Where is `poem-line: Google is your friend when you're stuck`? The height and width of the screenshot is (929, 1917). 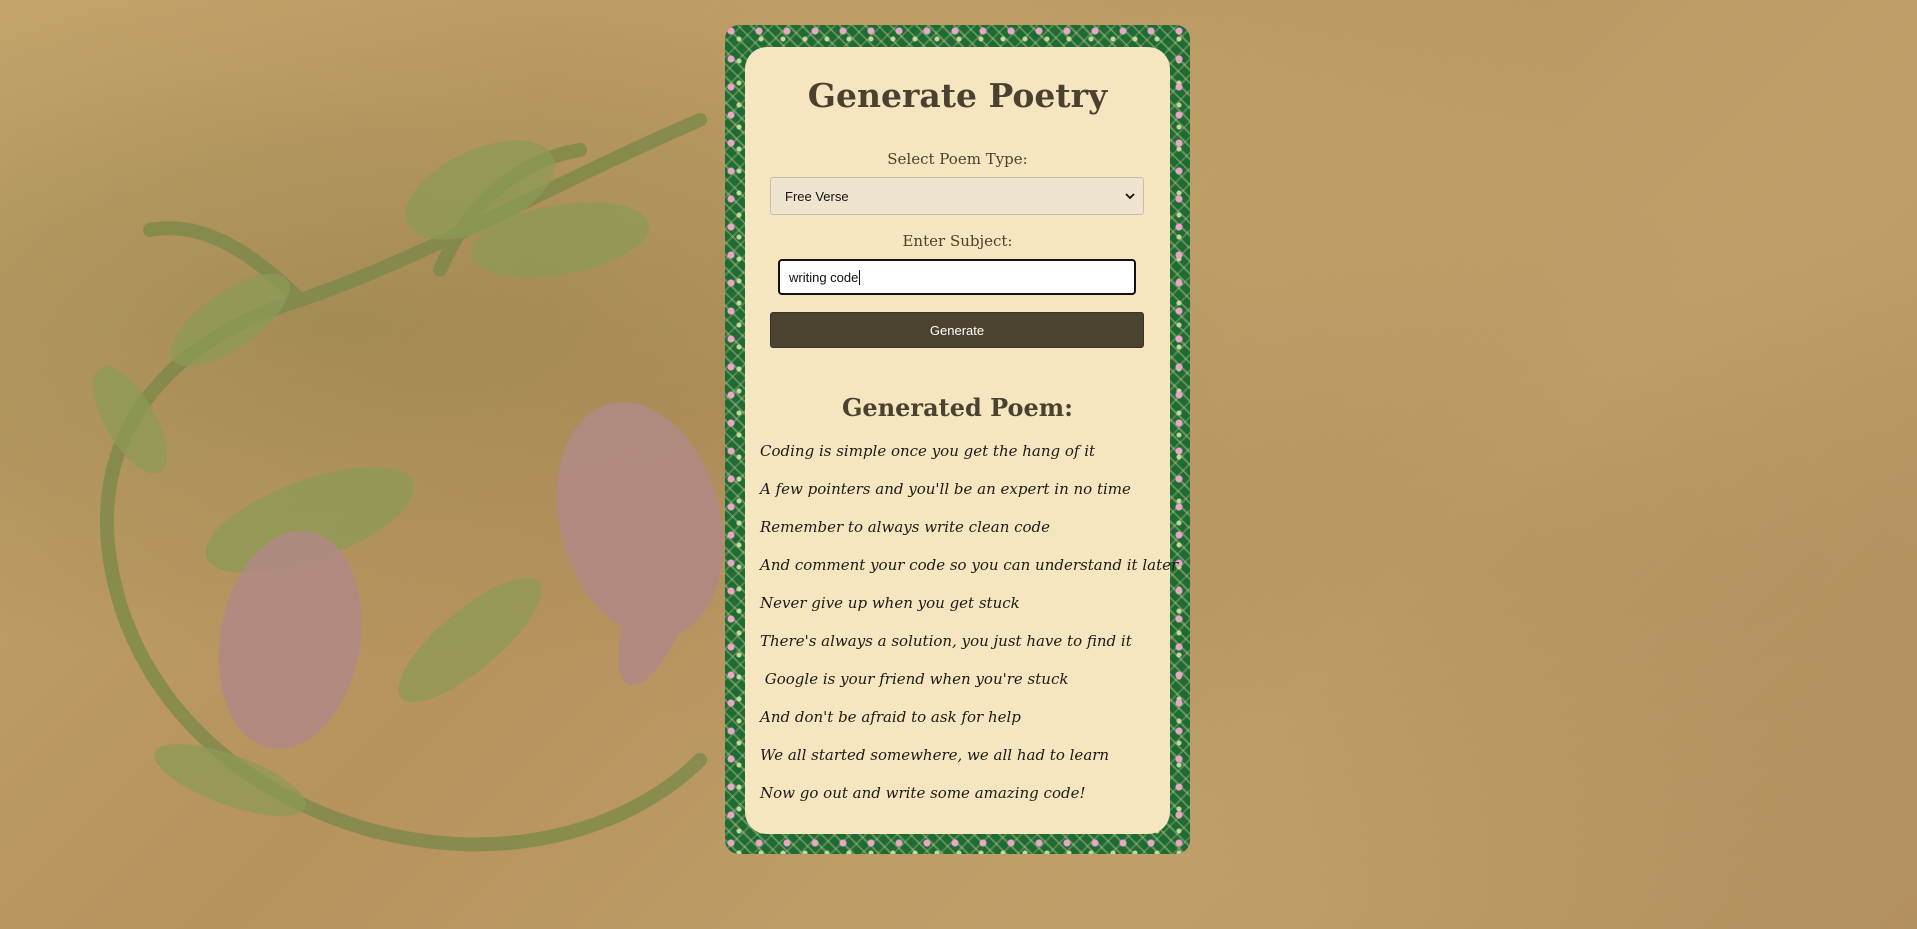
poem-line: Google is your friend when you're stuck is located at coordinates (914, 679).